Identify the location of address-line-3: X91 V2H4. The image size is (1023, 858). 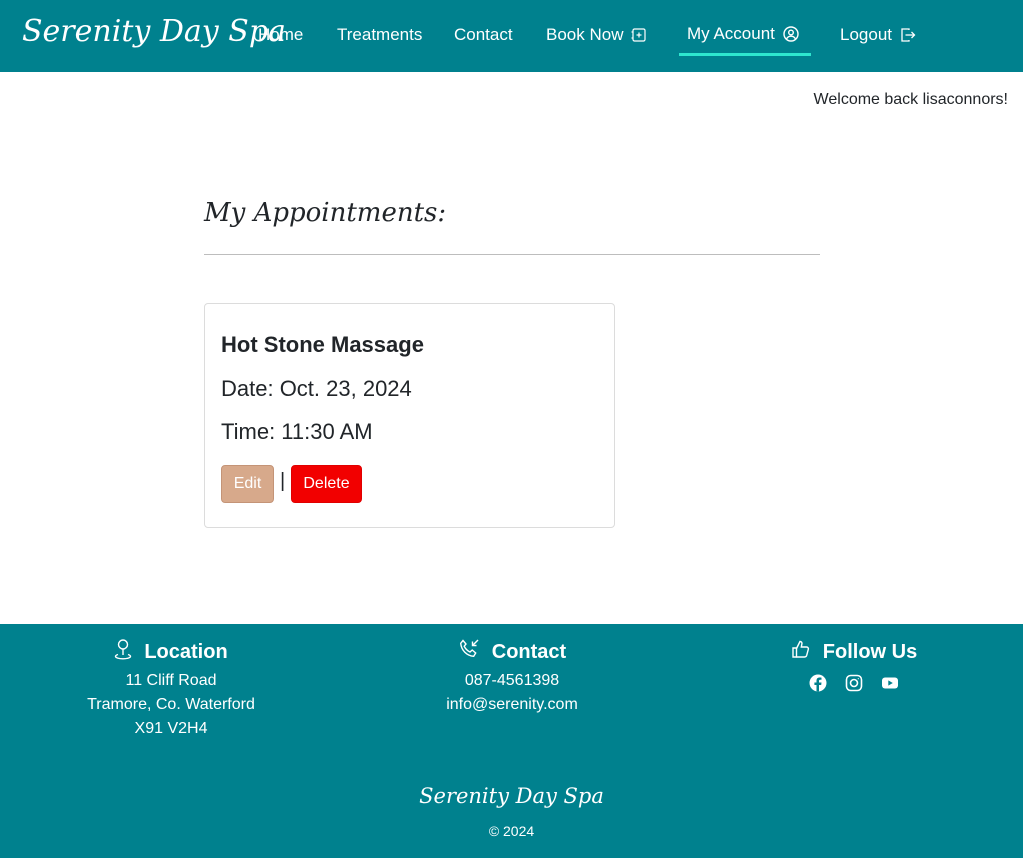
(171, 728).